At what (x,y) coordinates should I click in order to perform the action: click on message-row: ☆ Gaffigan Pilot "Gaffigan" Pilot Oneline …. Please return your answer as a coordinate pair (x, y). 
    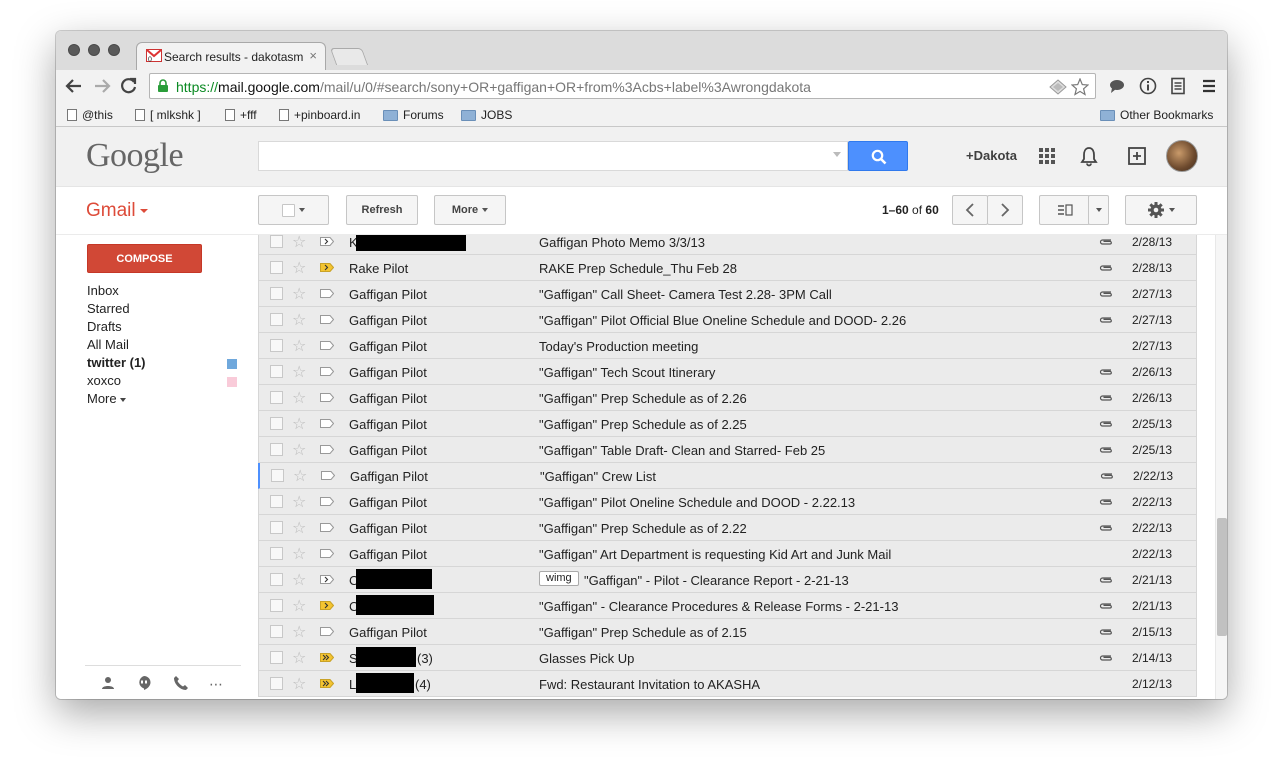
    Looking at the image, I should click on (727, 502).